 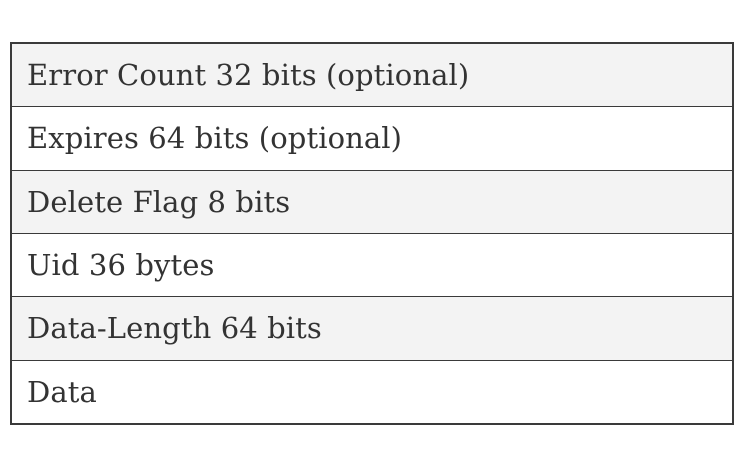 What do you see at coordinates (159, 201) in the screenshot?
I see `field-label: Delete Flag 8 bits` at bounding box center [159, 201].